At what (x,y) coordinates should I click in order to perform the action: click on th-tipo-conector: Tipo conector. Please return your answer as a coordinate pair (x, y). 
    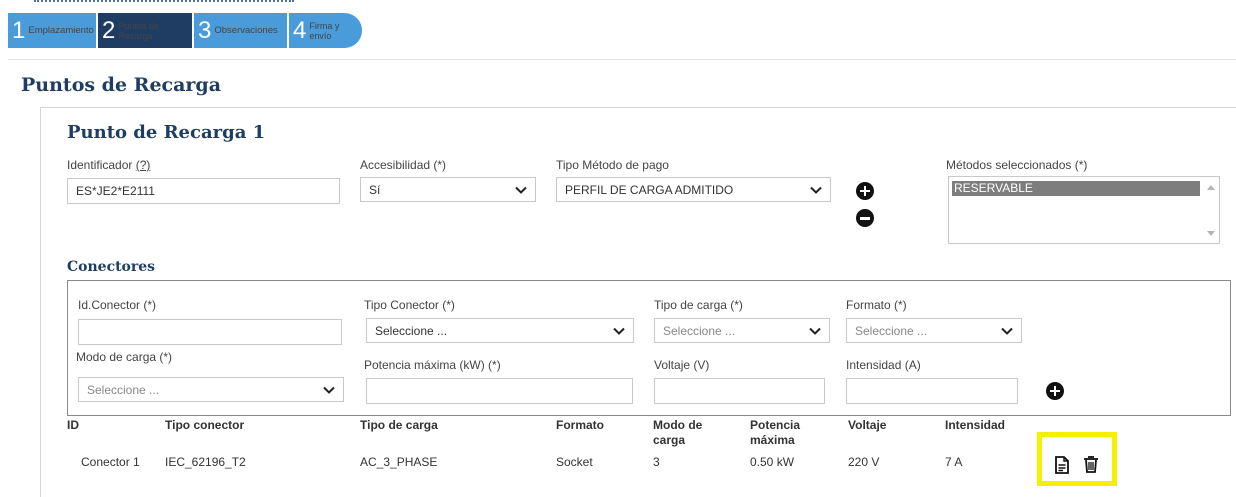
    Looking at the image, I should click on (205, 425).